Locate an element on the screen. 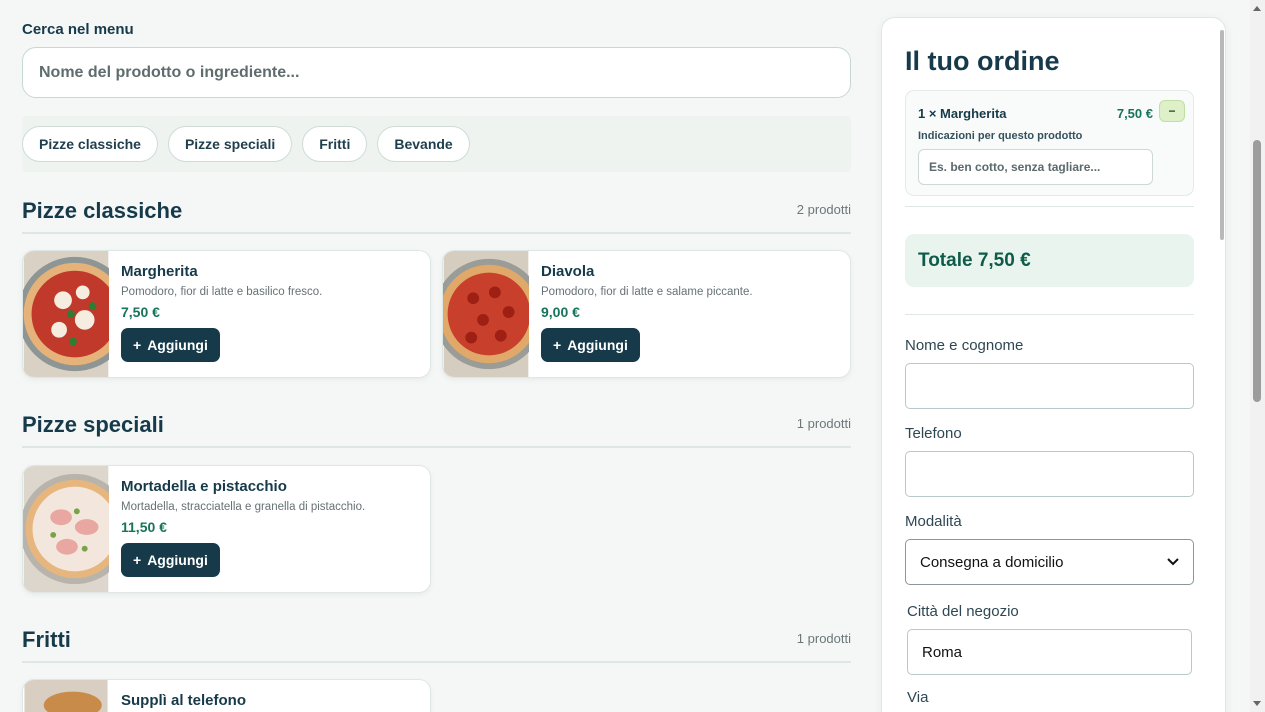  margherita-image is located at coordinates (66, 314).